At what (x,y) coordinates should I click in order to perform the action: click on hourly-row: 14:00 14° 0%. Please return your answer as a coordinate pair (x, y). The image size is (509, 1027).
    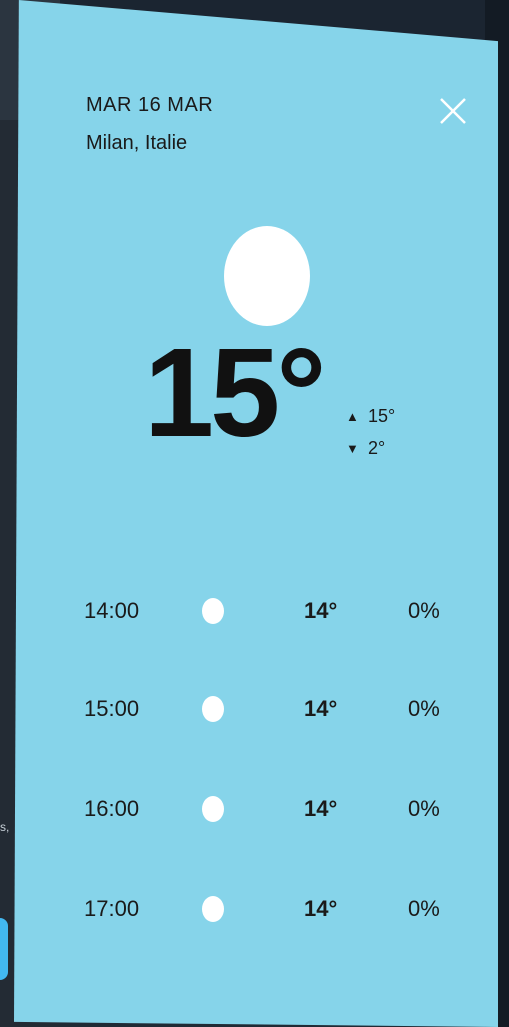
    Looking at the image, I should click on (256, 608).